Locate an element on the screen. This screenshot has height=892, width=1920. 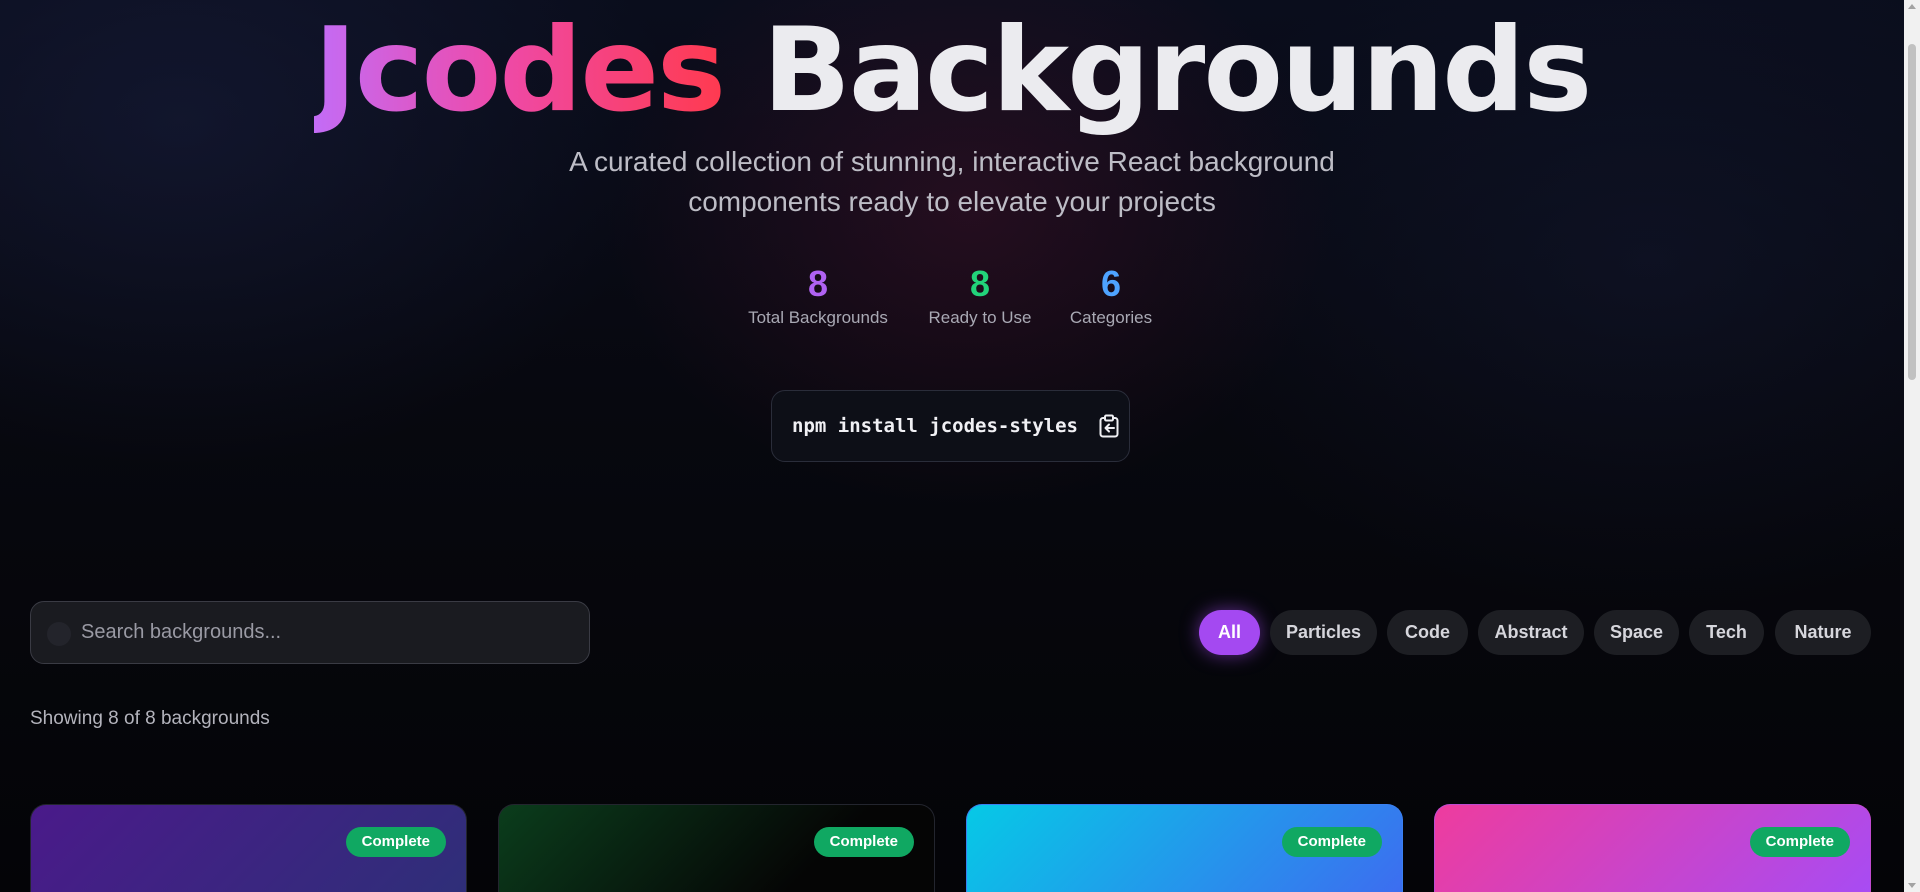
stat-ready-to-use: 8 Ready to Use is located at coordinates (980, 296).